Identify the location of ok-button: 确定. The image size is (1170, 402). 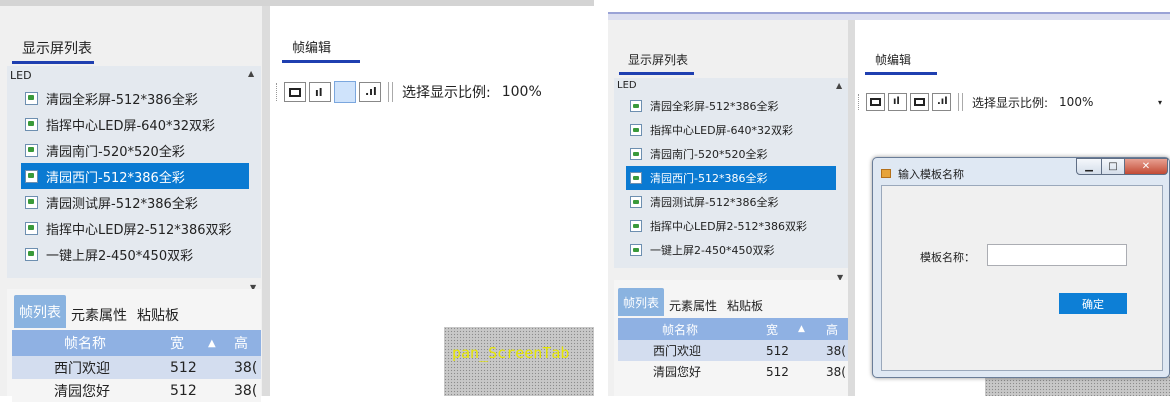
(1093, 303).